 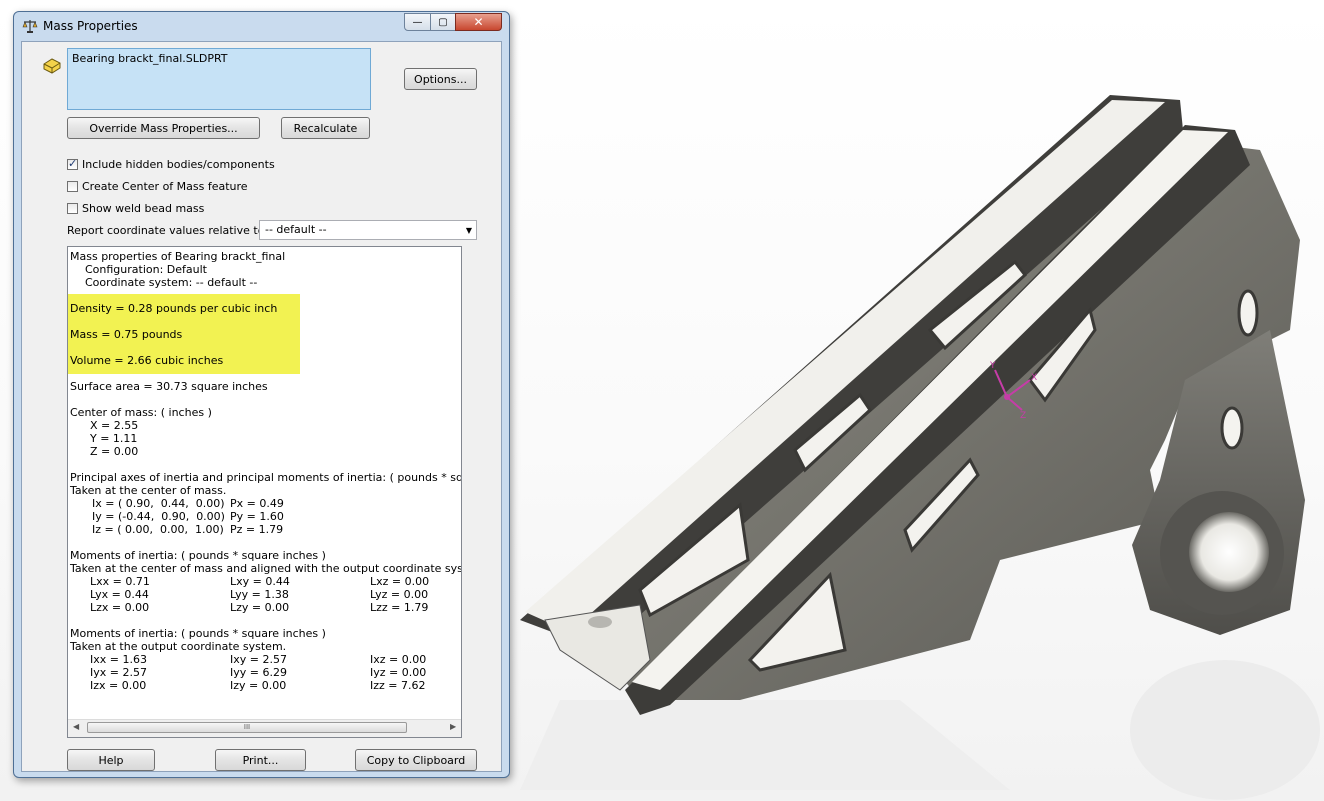 I want to click on include-hidden-label: Include hidden bodies/components, so click(x=178, y=164).